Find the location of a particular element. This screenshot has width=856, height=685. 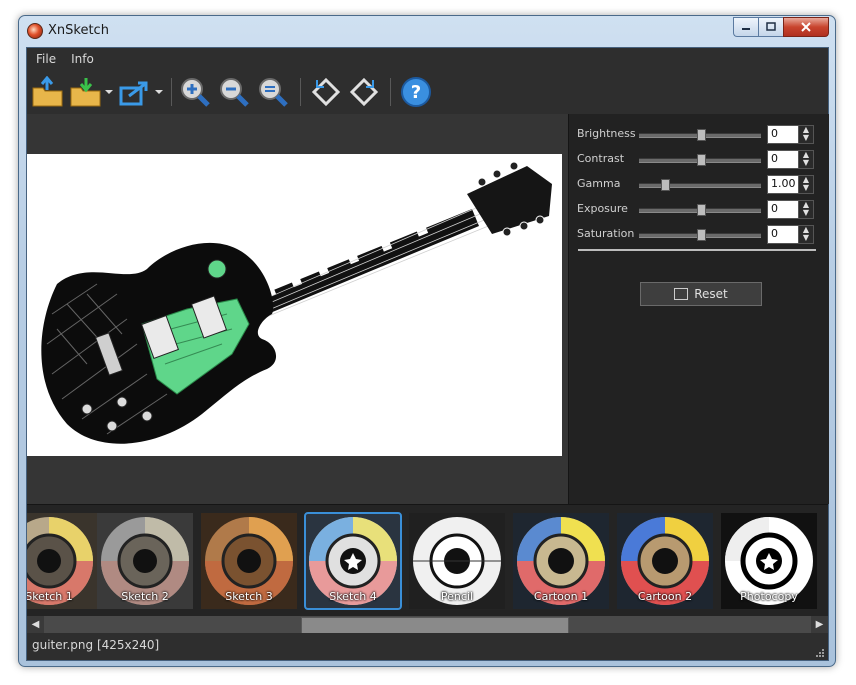

preset-label: Sketch 1 is located at coordinates (50, 596).